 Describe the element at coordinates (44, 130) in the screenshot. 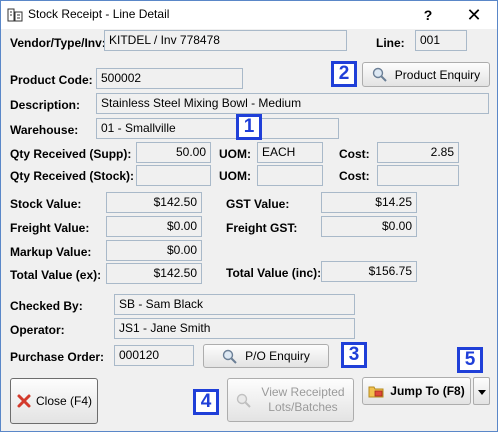

I see `warehouse-label: Warehouse:` at that location.